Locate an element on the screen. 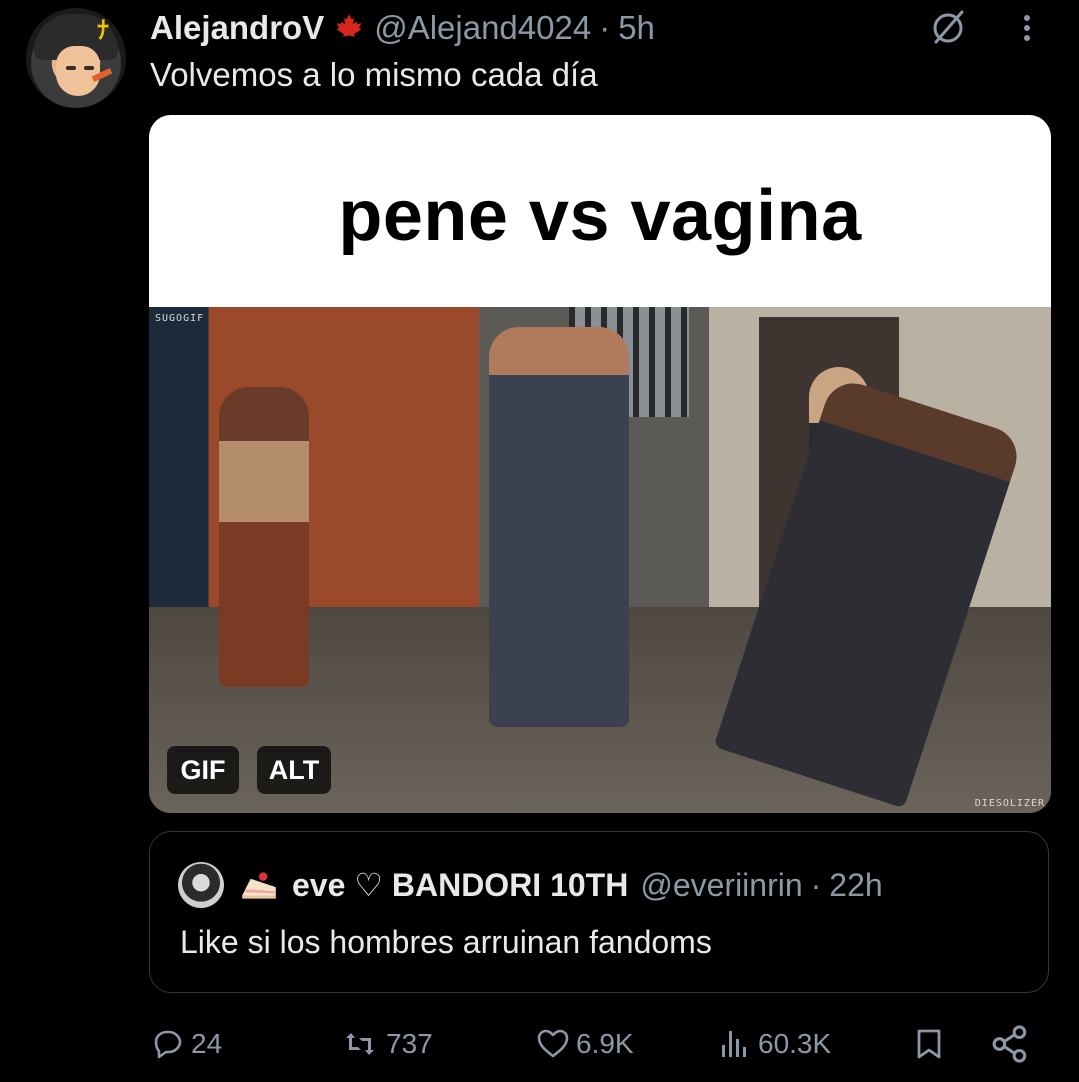  gif-caption-band: pene vs vagina is located at coordinates (600, 211).